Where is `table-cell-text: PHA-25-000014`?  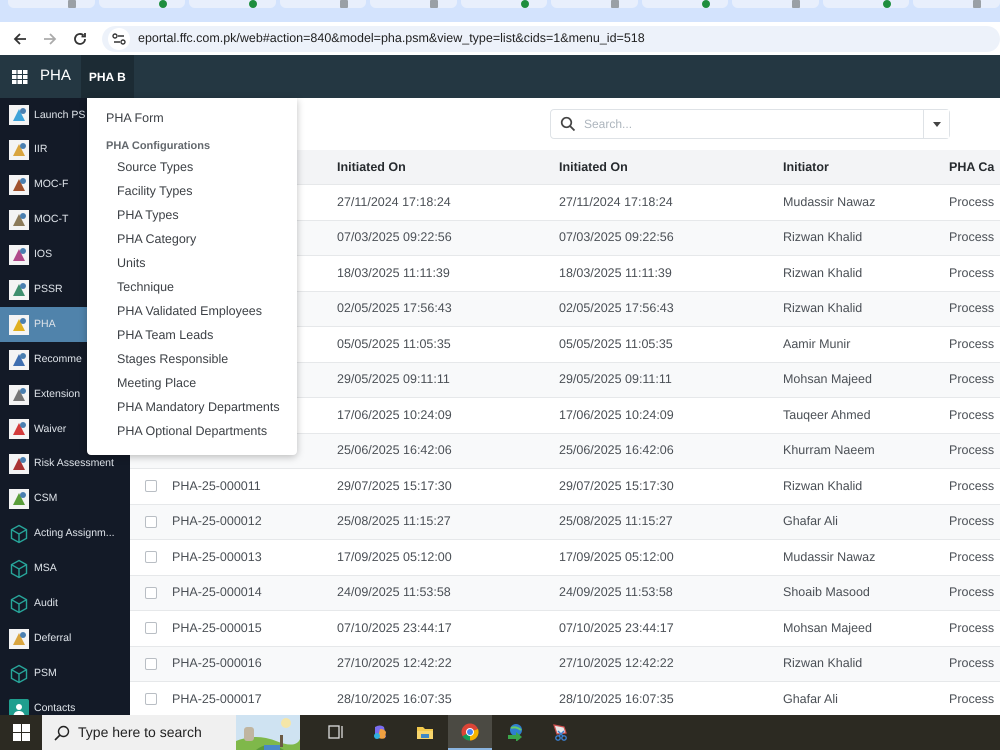 table-cell-text: PHA-25-000014 is located at coordinates (217, 593).